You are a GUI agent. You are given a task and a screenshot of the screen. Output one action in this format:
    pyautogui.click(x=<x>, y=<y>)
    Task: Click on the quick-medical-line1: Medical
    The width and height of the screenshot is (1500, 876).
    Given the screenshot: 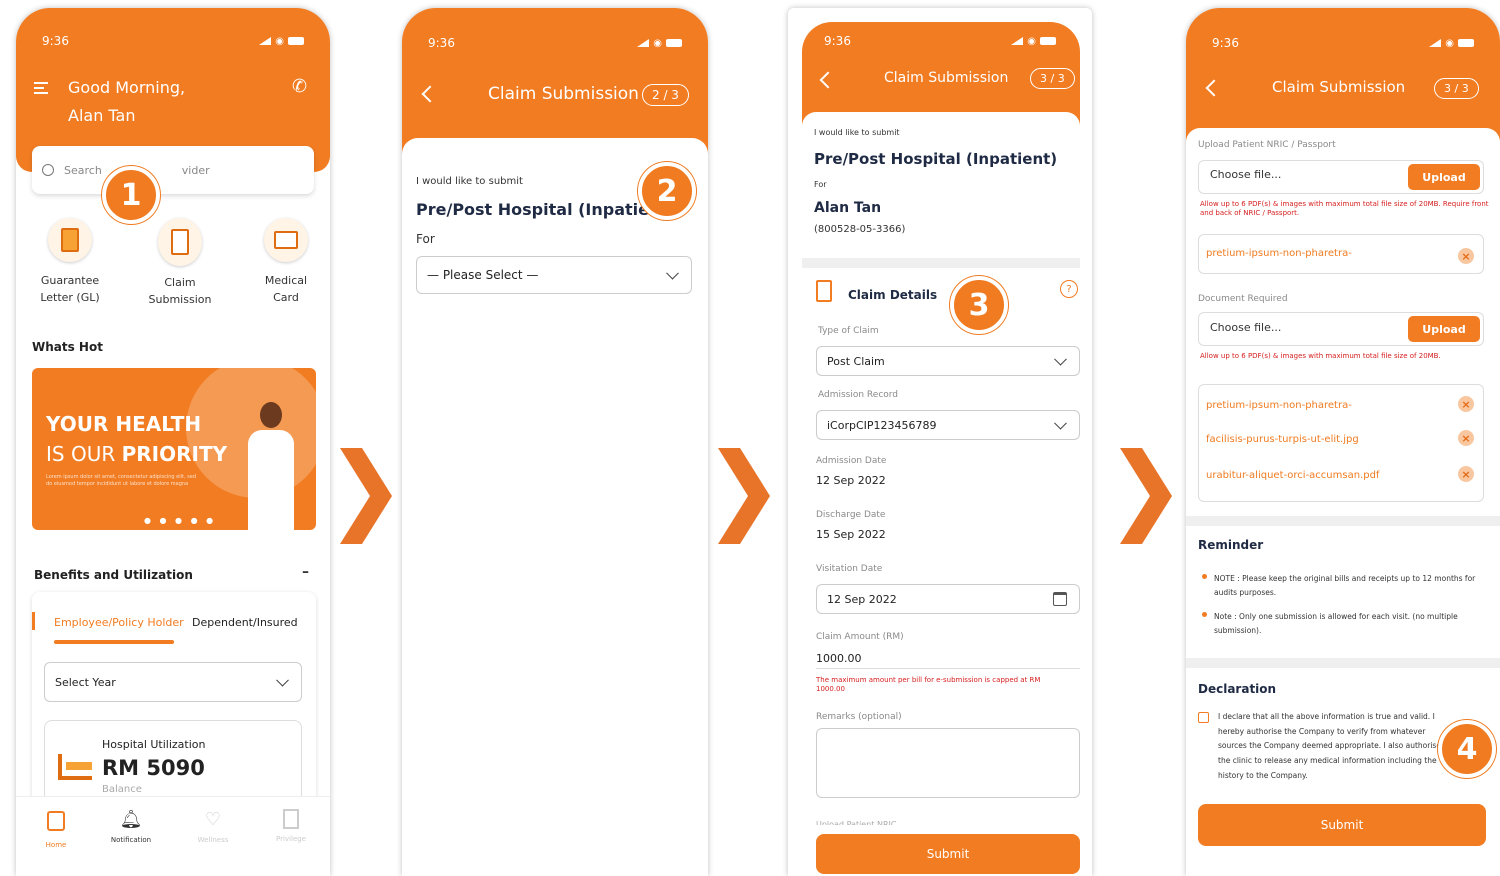 What is the action you would take?
    pyautogui.click(x=286, y=280)
    